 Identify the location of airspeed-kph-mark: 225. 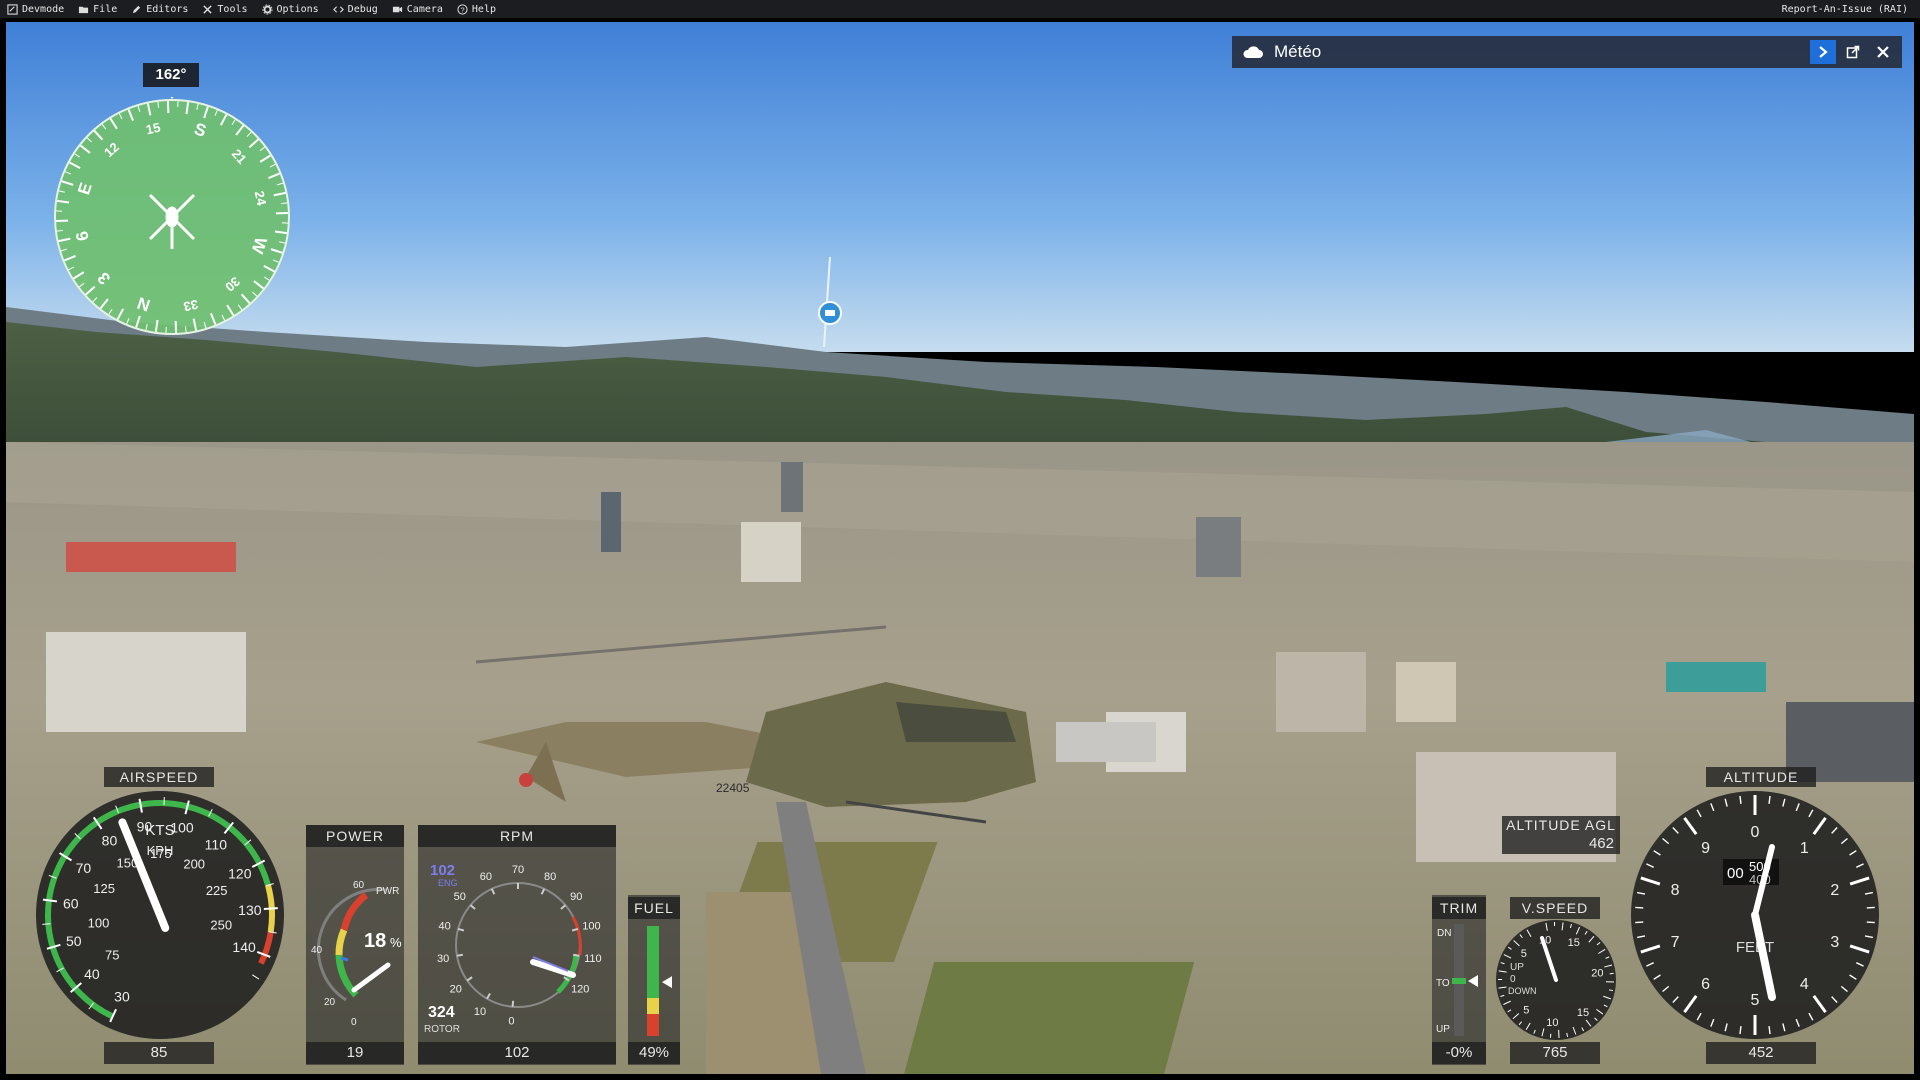
(217, 890).